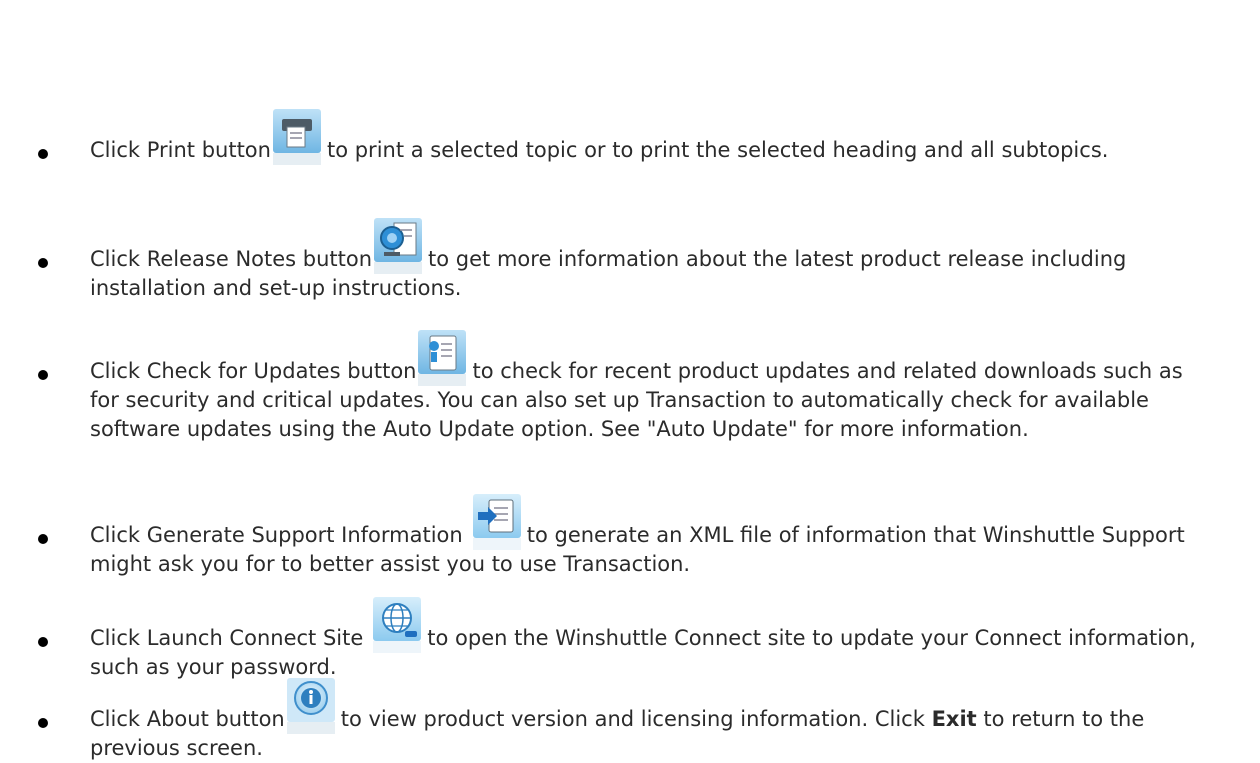 This screenshot has width=1260, height=763. What do you see at coordinates (227, 638) in the screenshot?
I see `item-text-before: Click Launch Connect Site` at bounding box center [227, 638].